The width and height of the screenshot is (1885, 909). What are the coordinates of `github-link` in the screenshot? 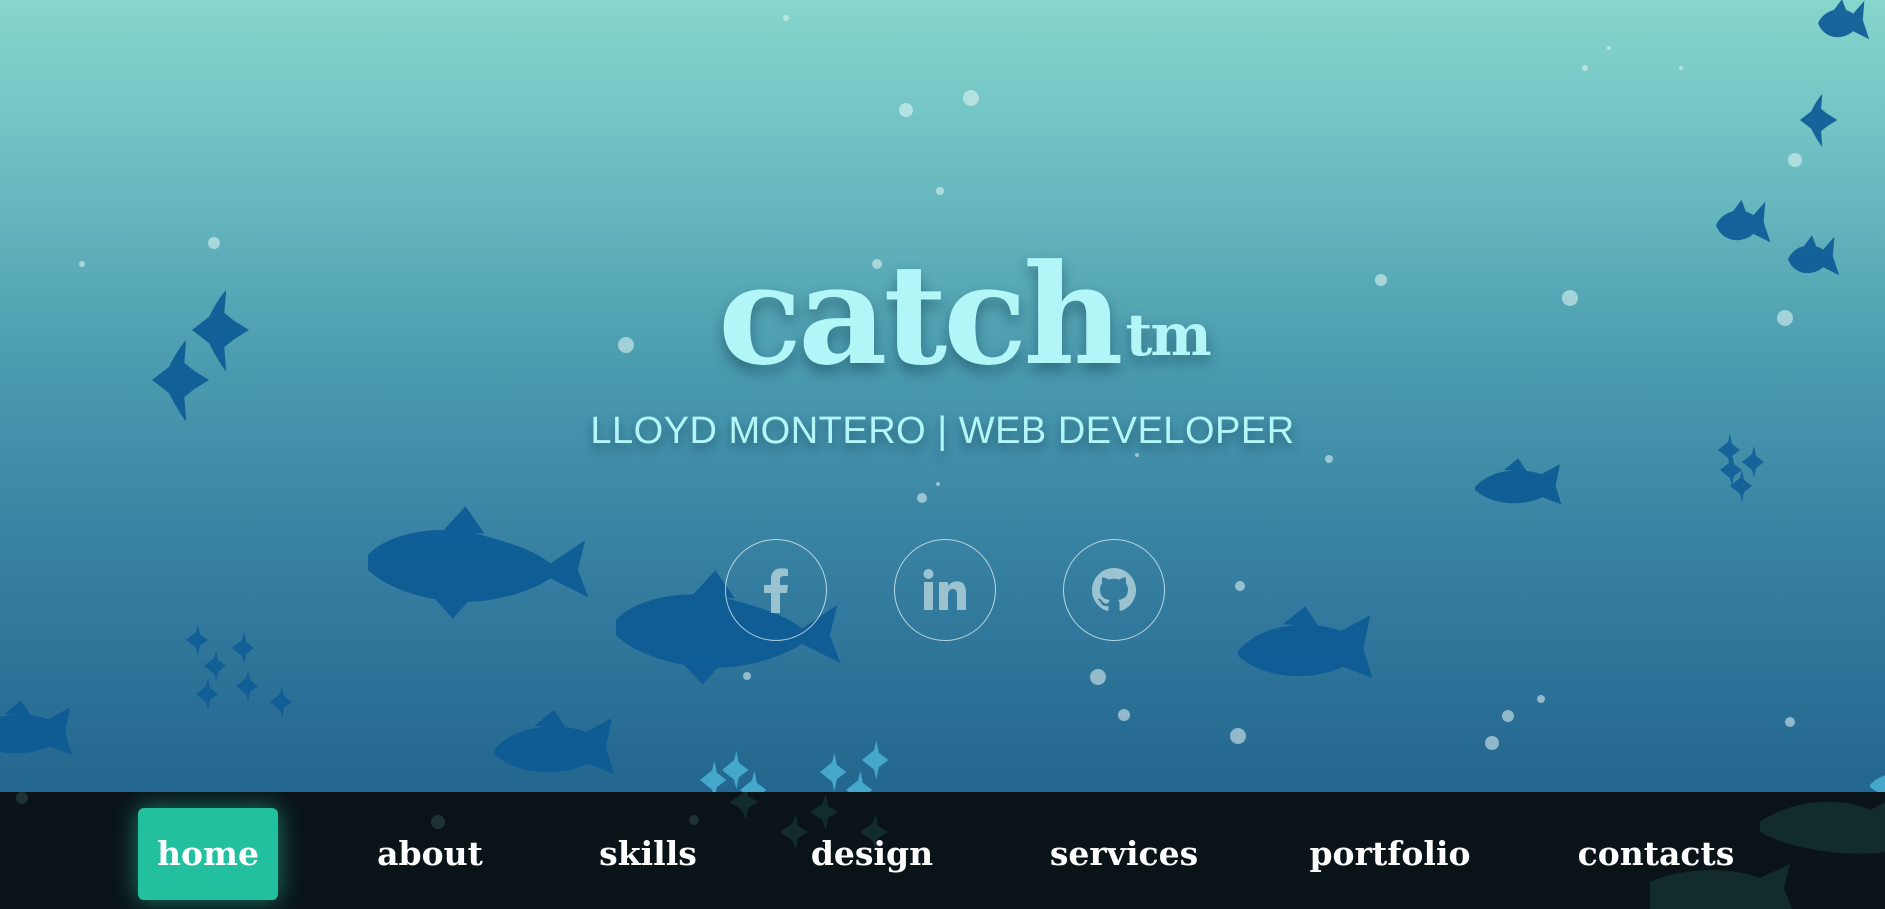 It's located at (1114, 590).